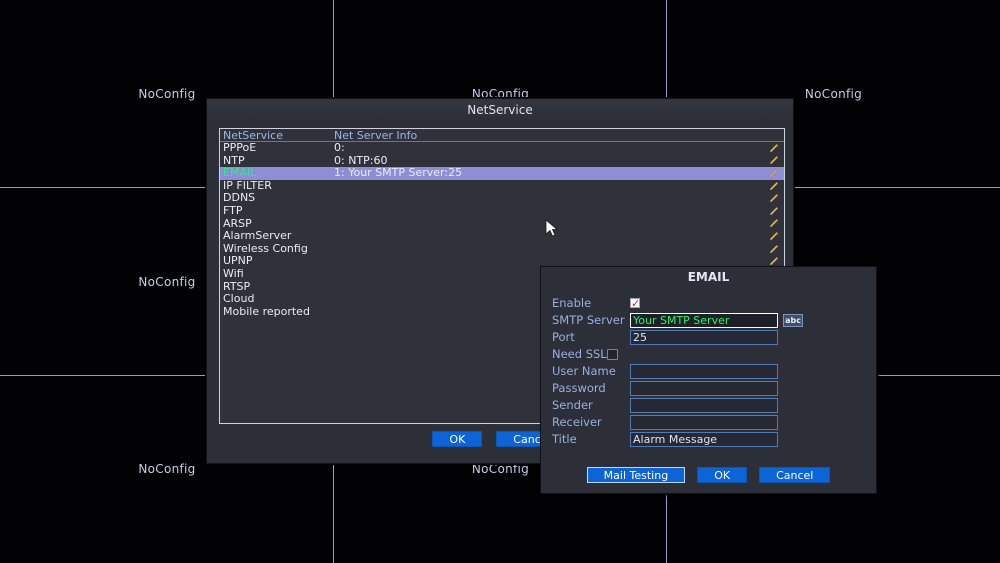 Image resolution: width=1000 pixels, height=563 pixels. Describe the element at coordinates (500, 110) in the screenshot. I see `netservice-title: NetService` at that location.